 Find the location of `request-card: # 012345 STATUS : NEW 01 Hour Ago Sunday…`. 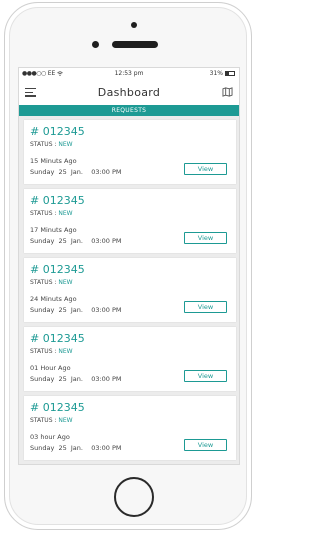

request-card: # 012345 STATUS : NEW 01 Hour Ago Sunday… is located at coordinates (130, 359).